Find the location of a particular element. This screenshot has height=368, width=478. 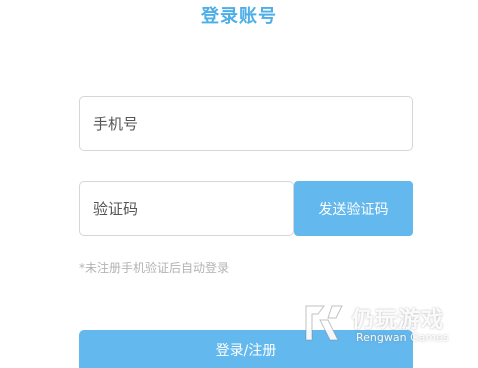

phone-input is located at coordinates (246, 123).